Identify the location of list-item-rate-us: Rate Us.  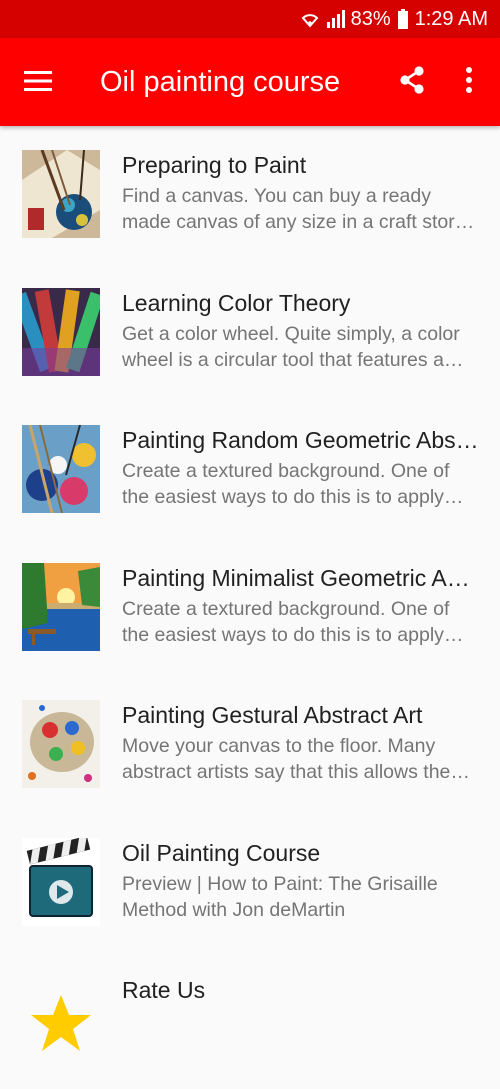
(250, 1020).